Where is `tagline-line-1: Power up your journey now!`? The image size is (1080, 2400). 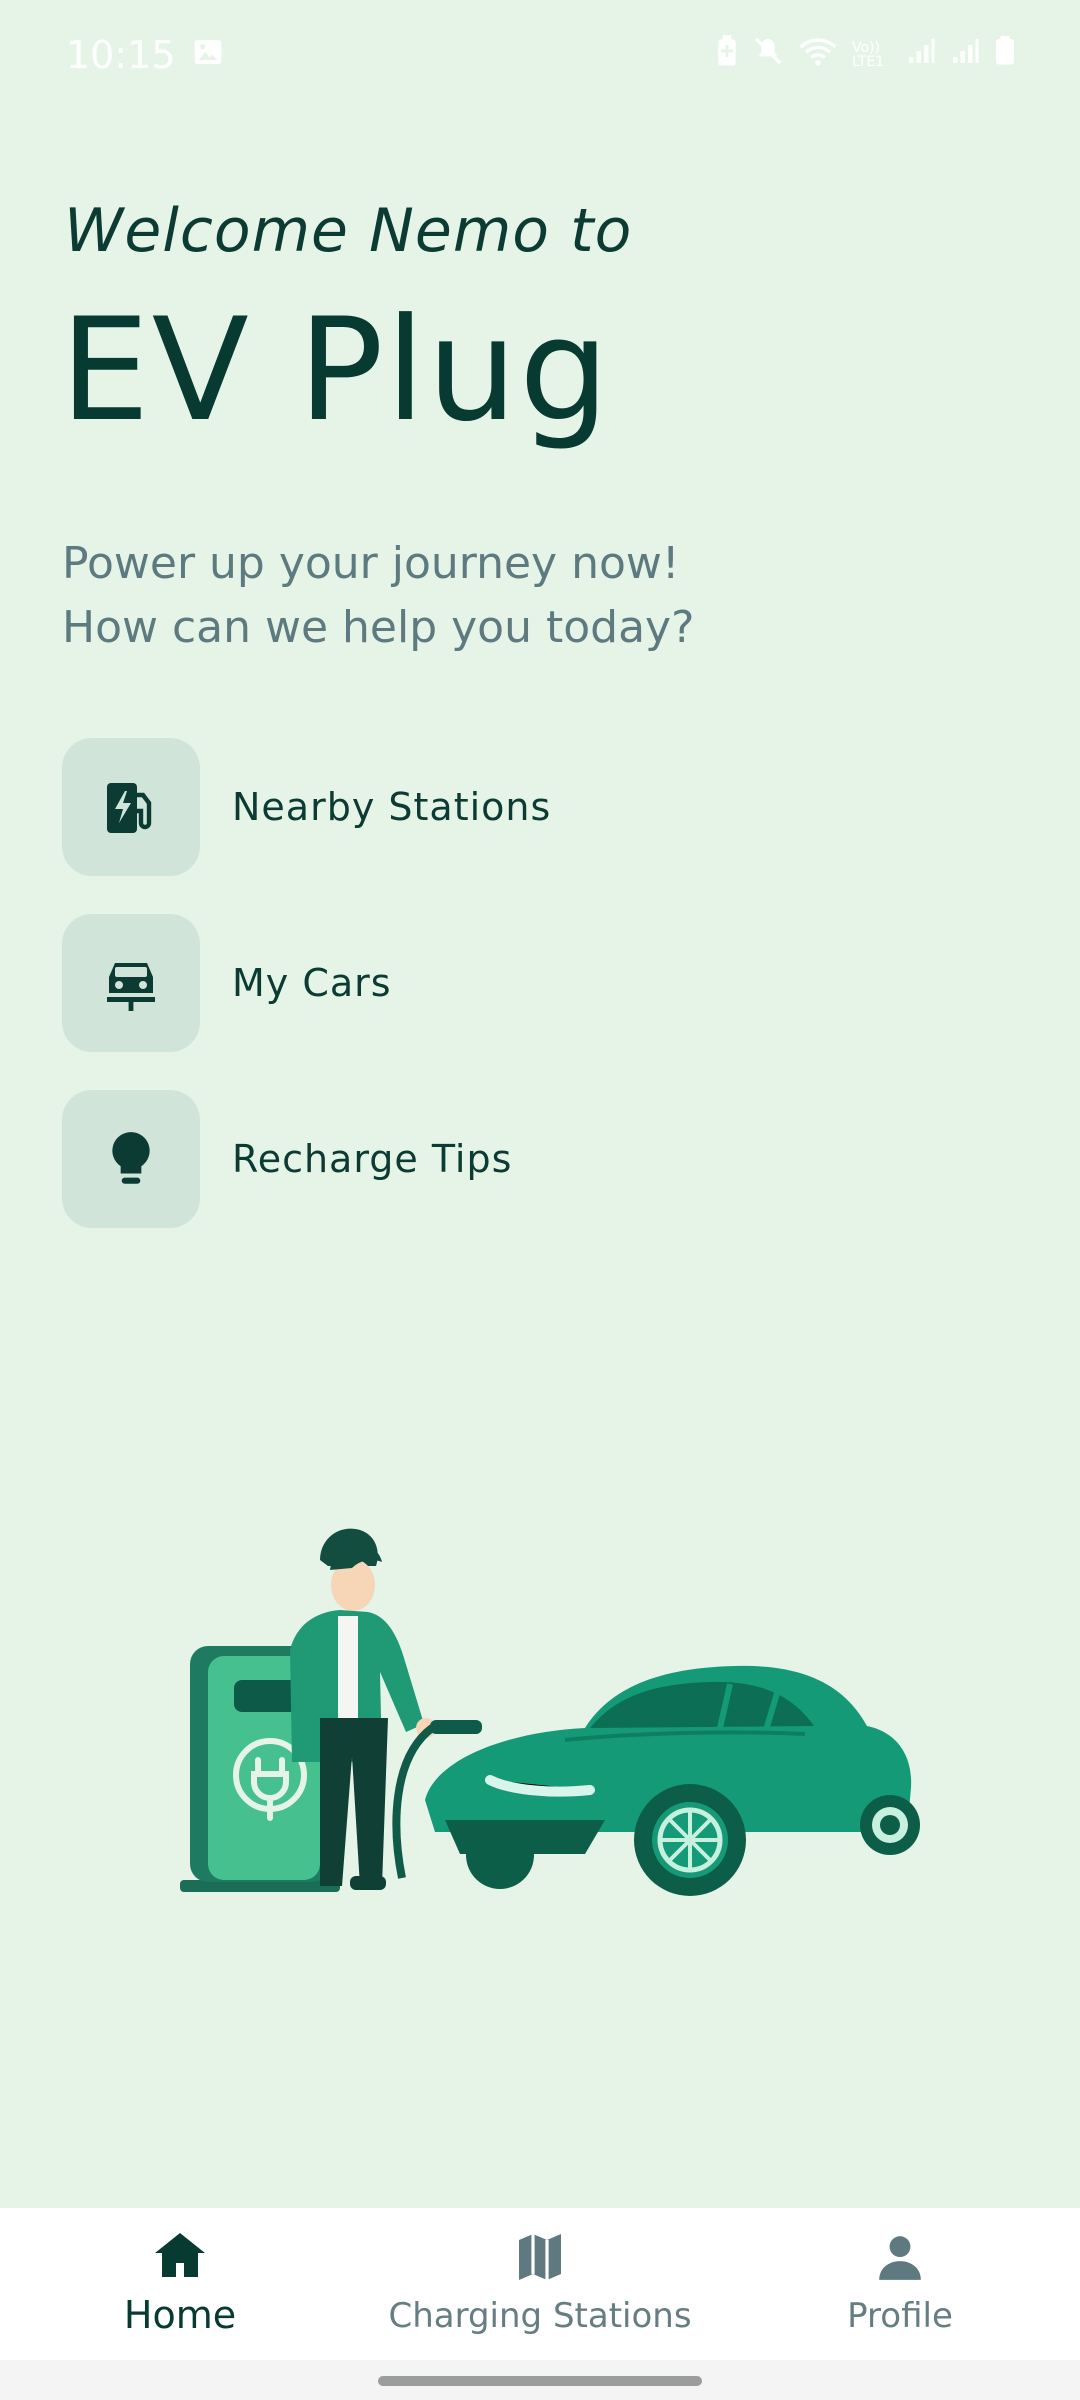 tagline-line-1: Power up your journey now! is located at coordinates (371, 563).